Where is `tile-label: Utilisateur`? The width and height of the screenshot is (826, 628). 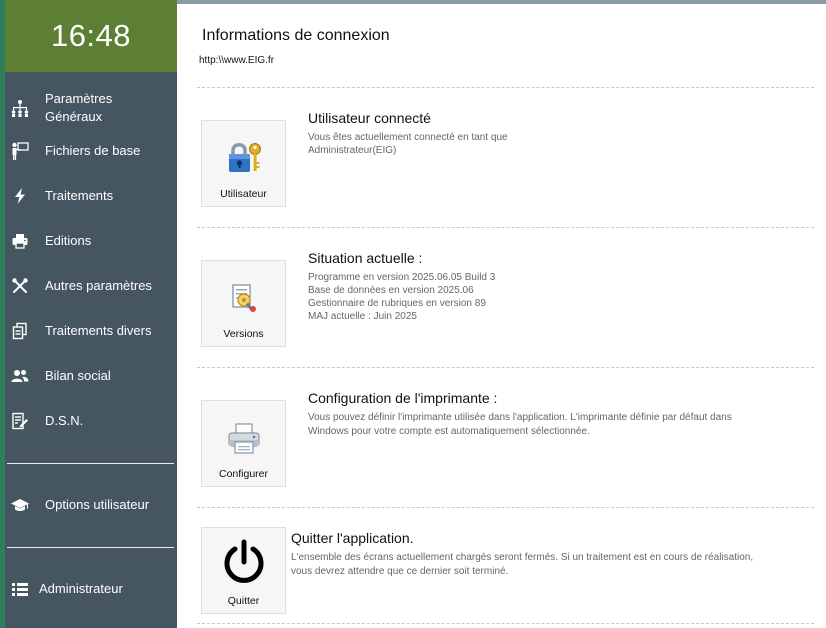 tile-label: Utilisateur is located at coordinates (243, 194).